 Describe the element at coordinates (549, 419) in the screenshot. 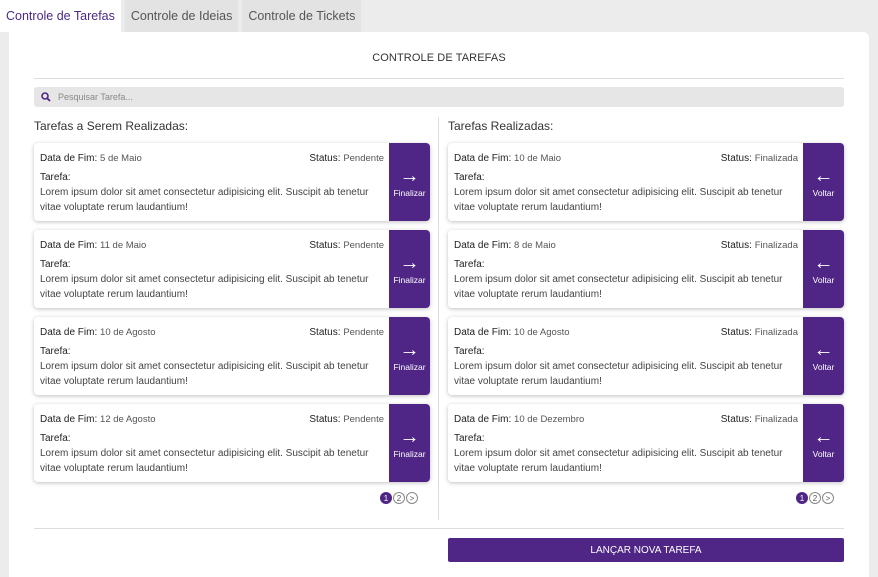

I see `due-date-value: 10 de Dezembro` at that location.